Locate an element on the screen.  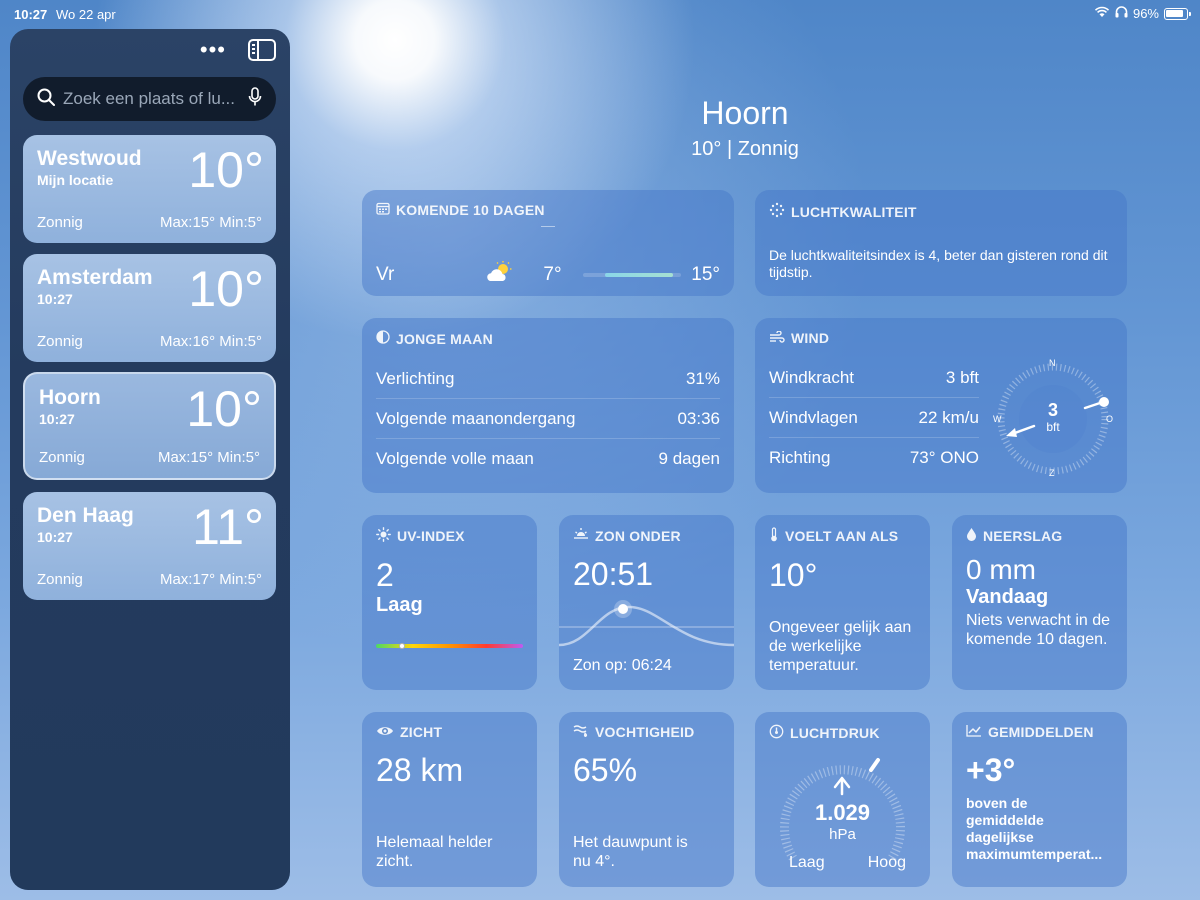
moon-phase-icon is located at coordinates (383, 338).